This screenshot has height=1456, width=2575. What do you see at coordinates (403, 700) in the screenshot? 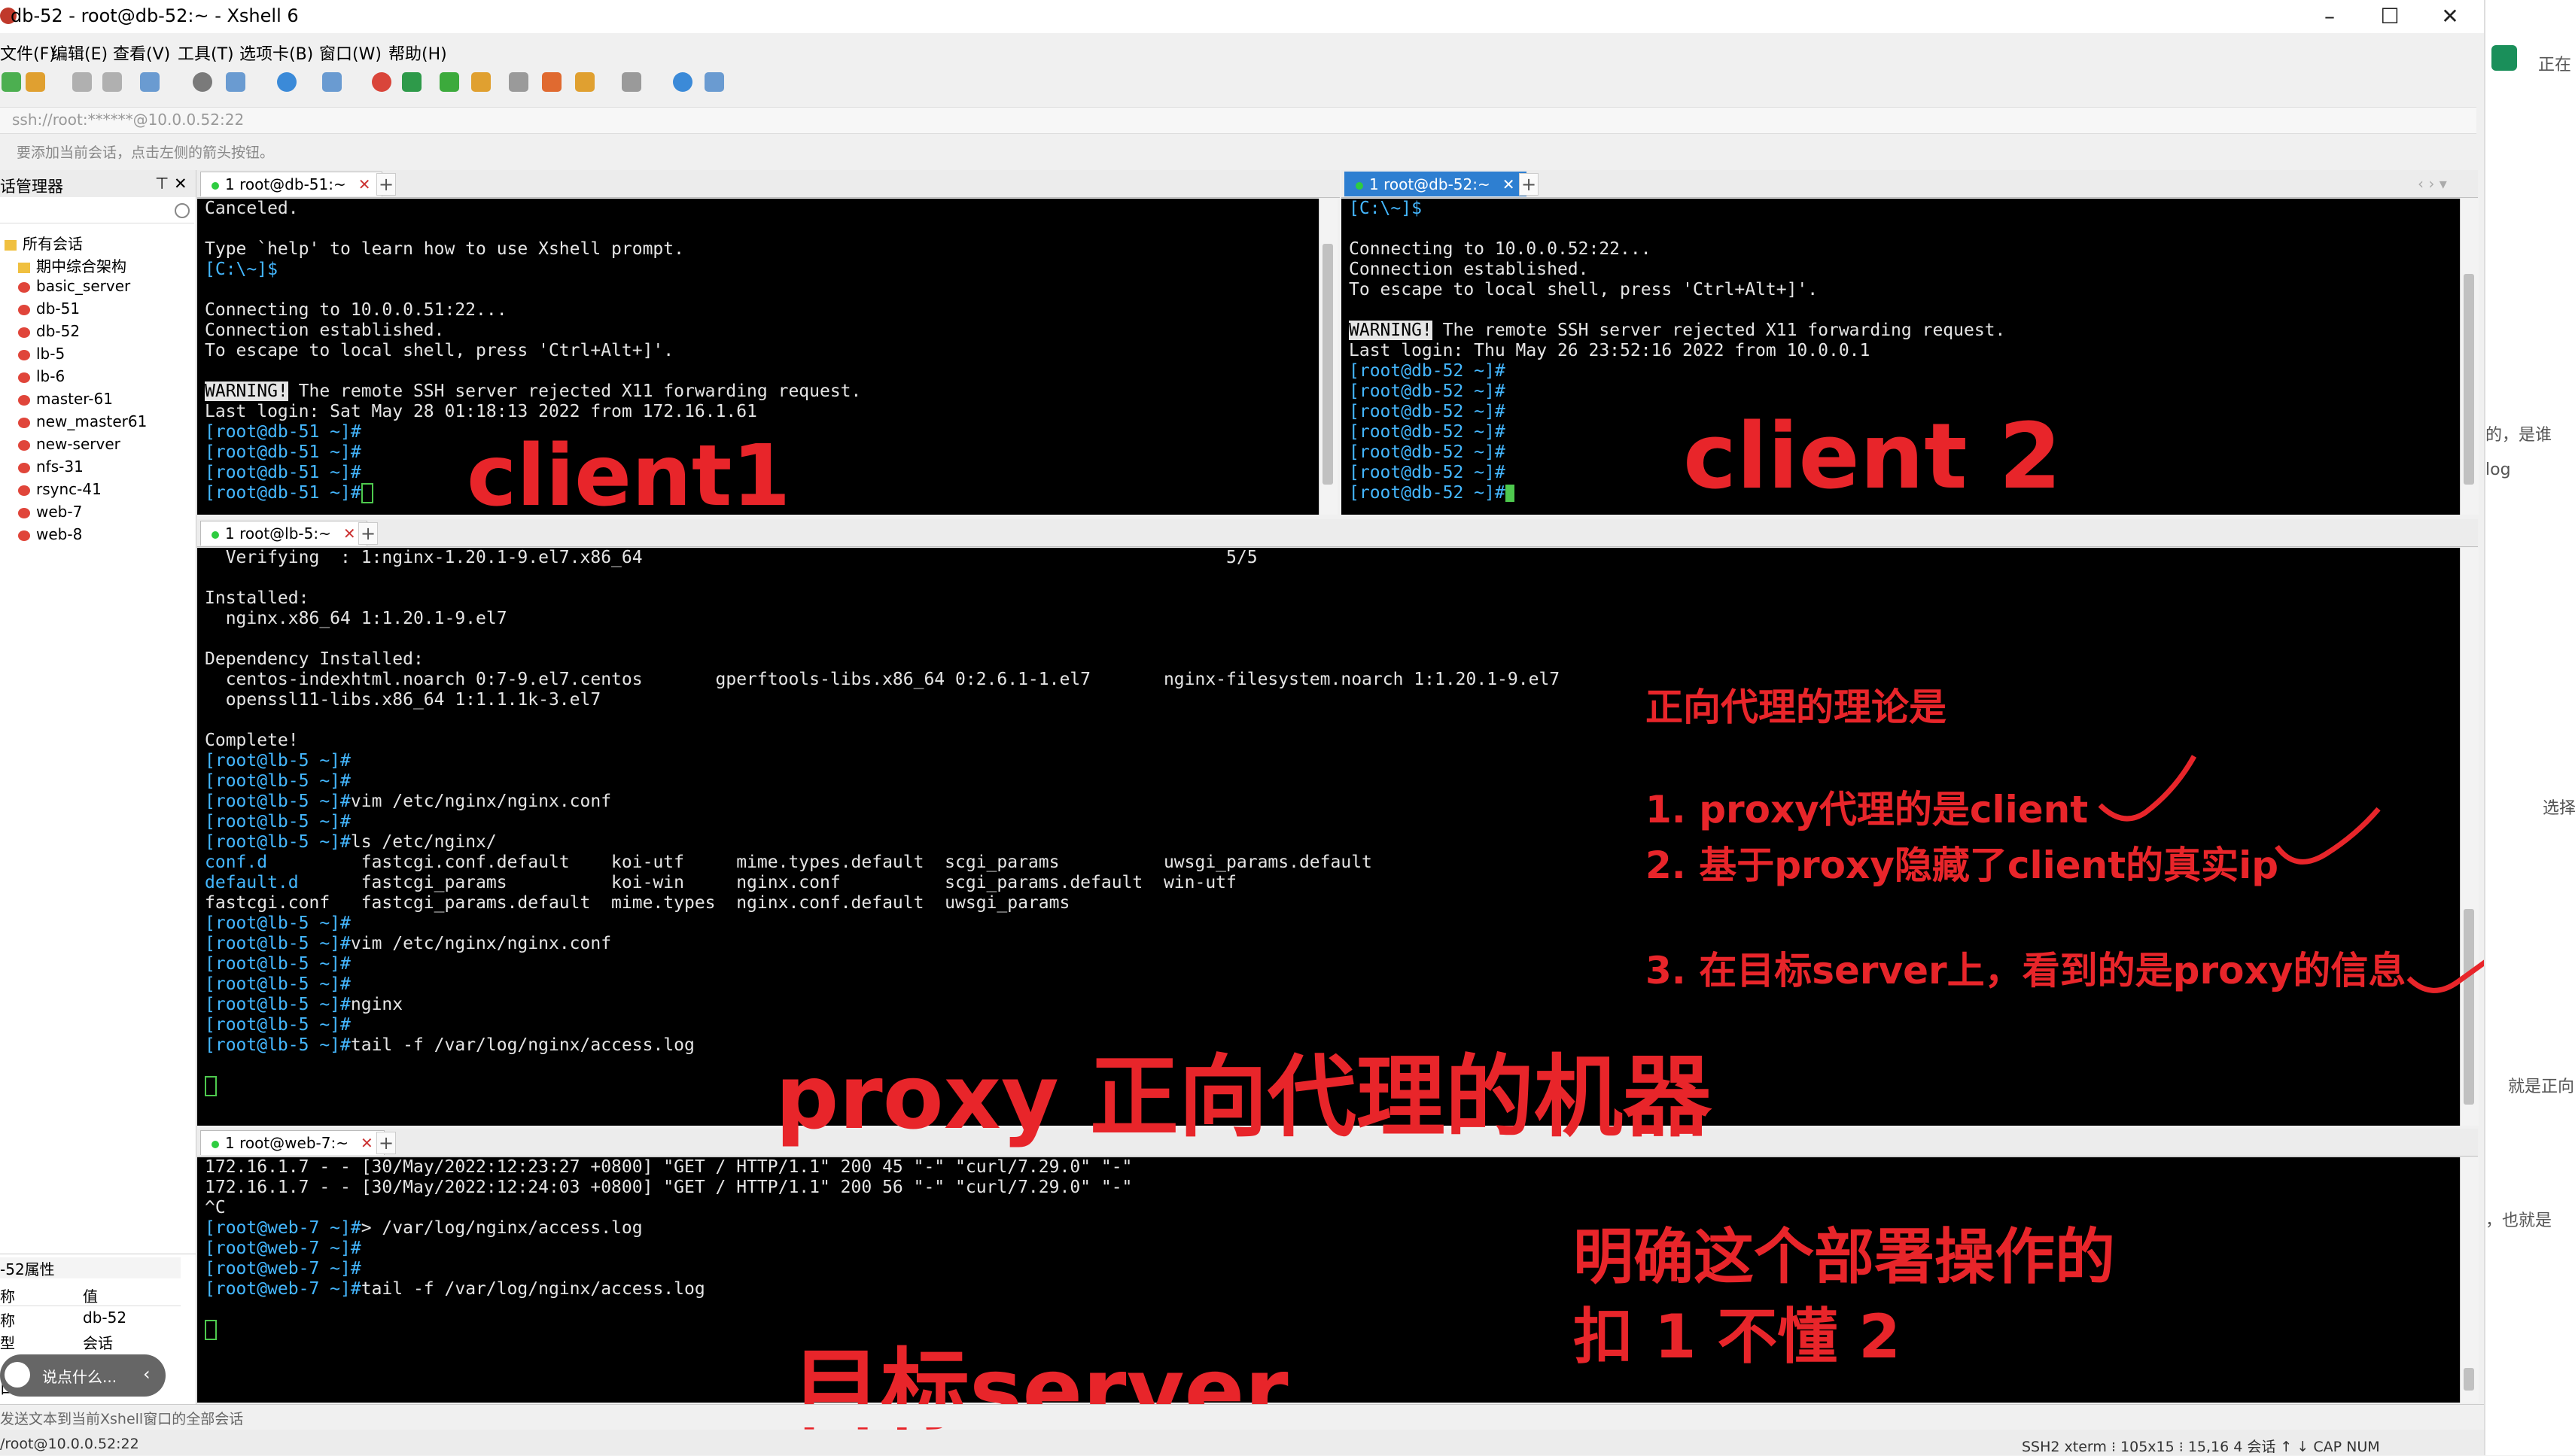
I see `terminal-line: openssl11-libs.x86_64 1:1.1.1k-3.el7` at bounding box center [403, 700].